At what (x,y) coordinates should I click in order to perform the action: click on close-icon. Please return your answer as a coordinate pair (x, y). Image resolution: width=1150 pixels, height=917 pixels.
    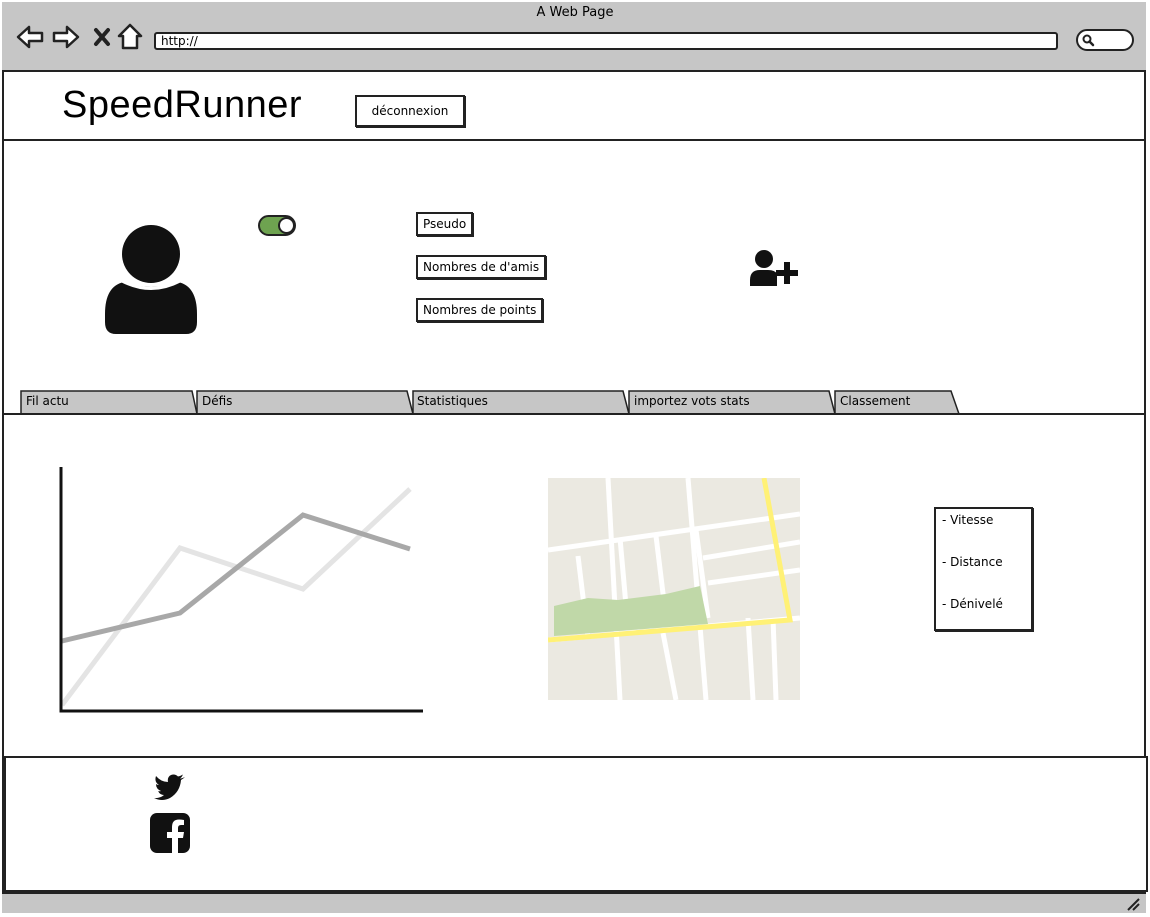
    Looking at the image, I should click on (102, 37).